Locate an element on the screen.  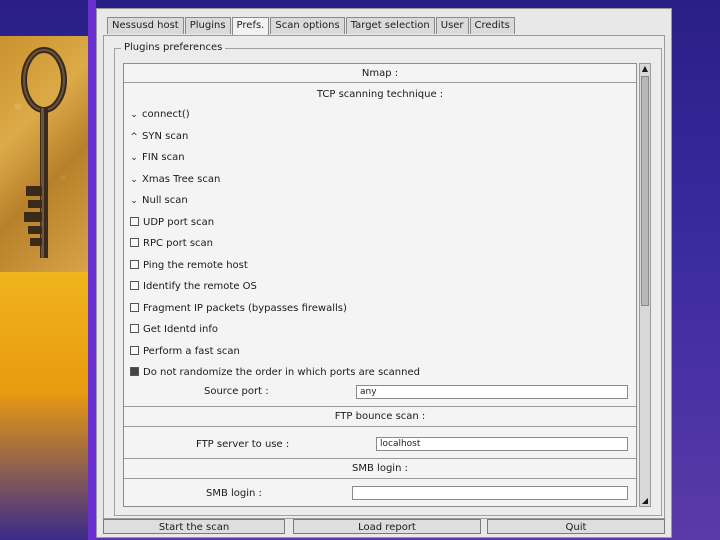
nmap-header: Nmap : is located at coordinates (380, 73).